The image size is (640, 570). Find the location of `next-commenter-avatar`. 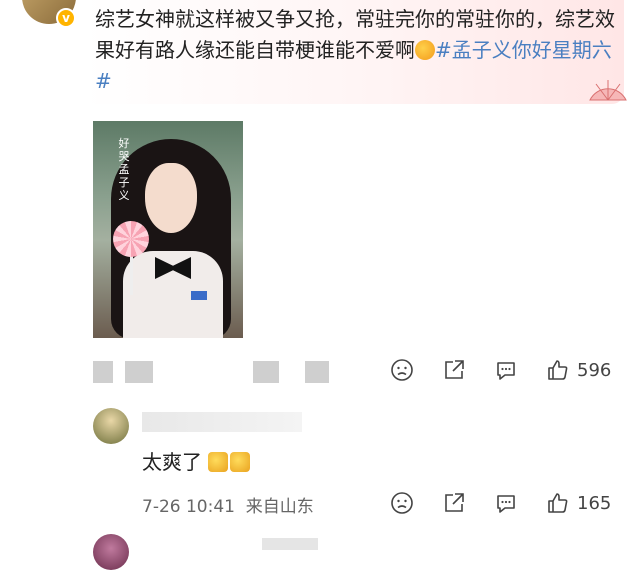

next-commenter-avatar is located at coordinates (111, 552).